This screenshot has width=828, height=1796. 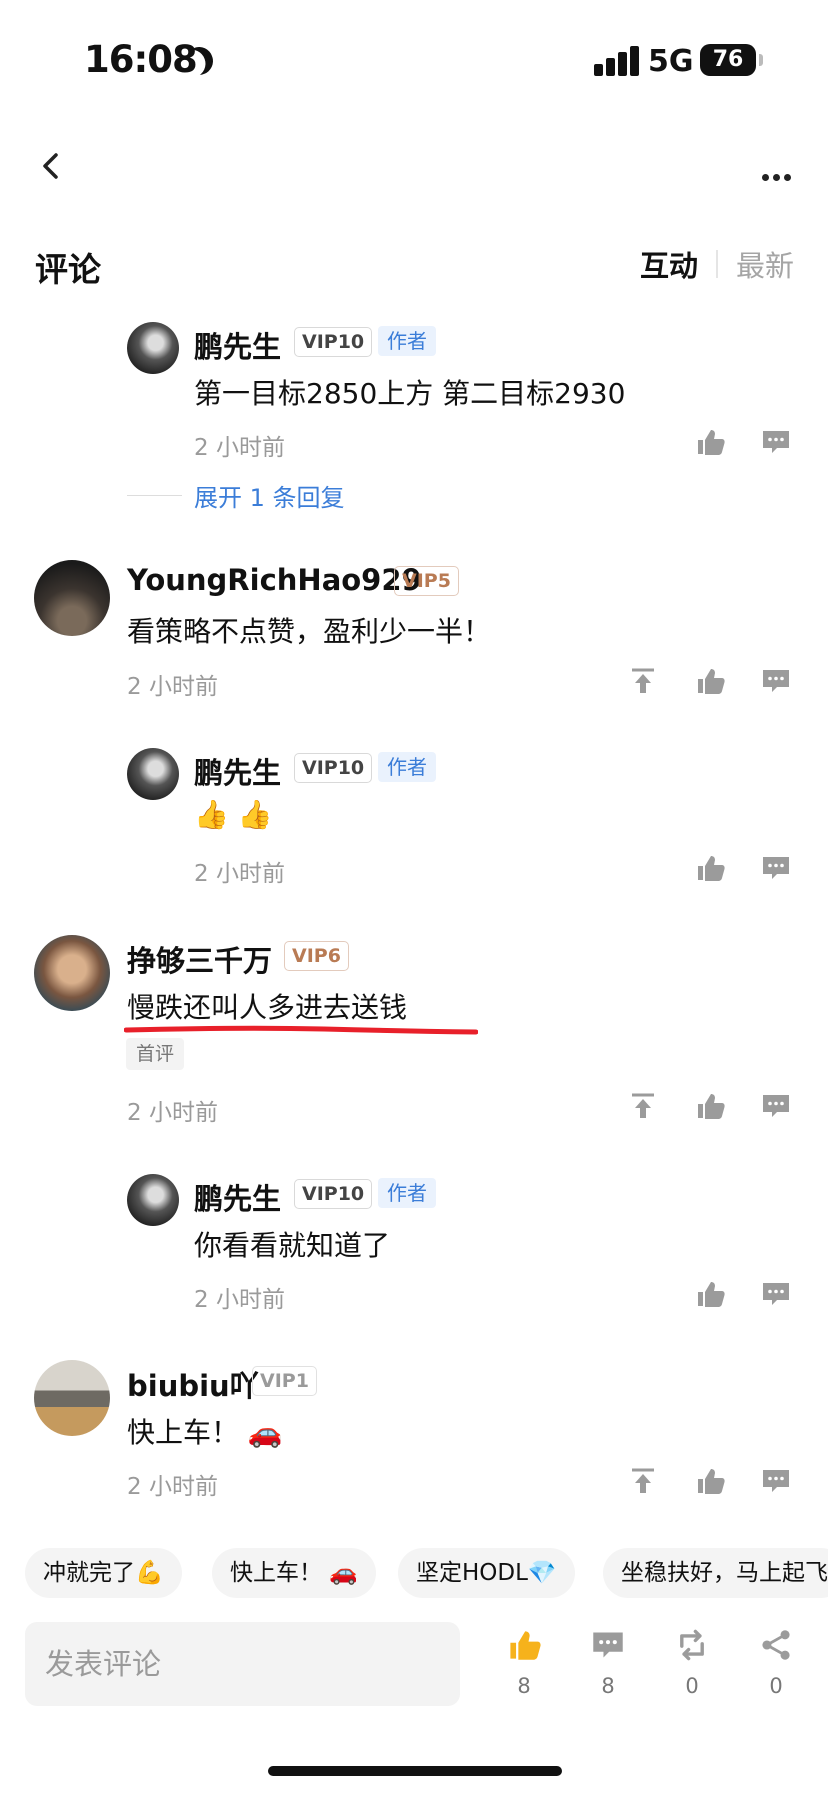 What do you see at coordinates (141, 59) in the screenshot?
I see `status-time: 16:08` at bounding box center [141, 59].